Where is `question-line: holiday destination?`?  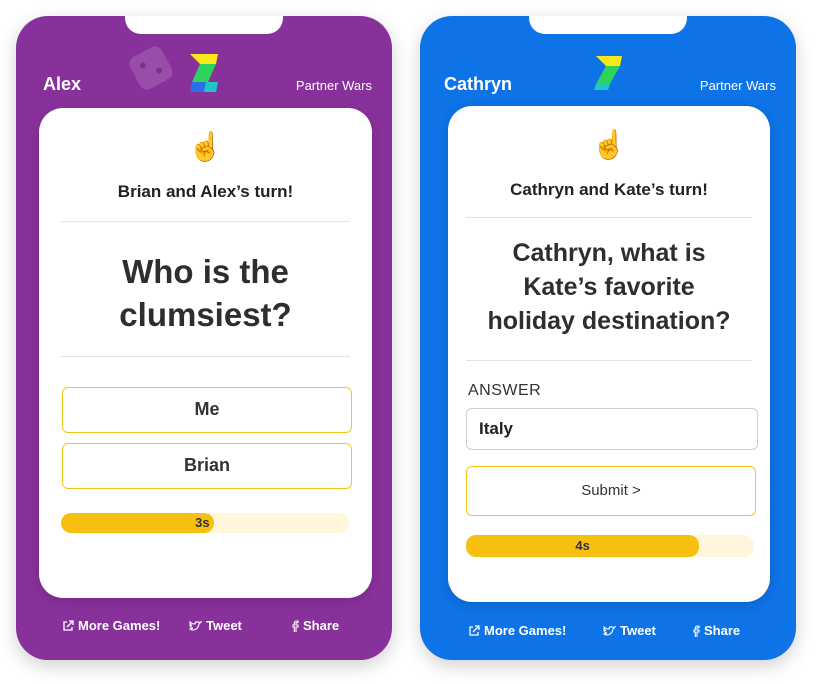 question-line: holiday destination? is located at coordinates (609, 321).